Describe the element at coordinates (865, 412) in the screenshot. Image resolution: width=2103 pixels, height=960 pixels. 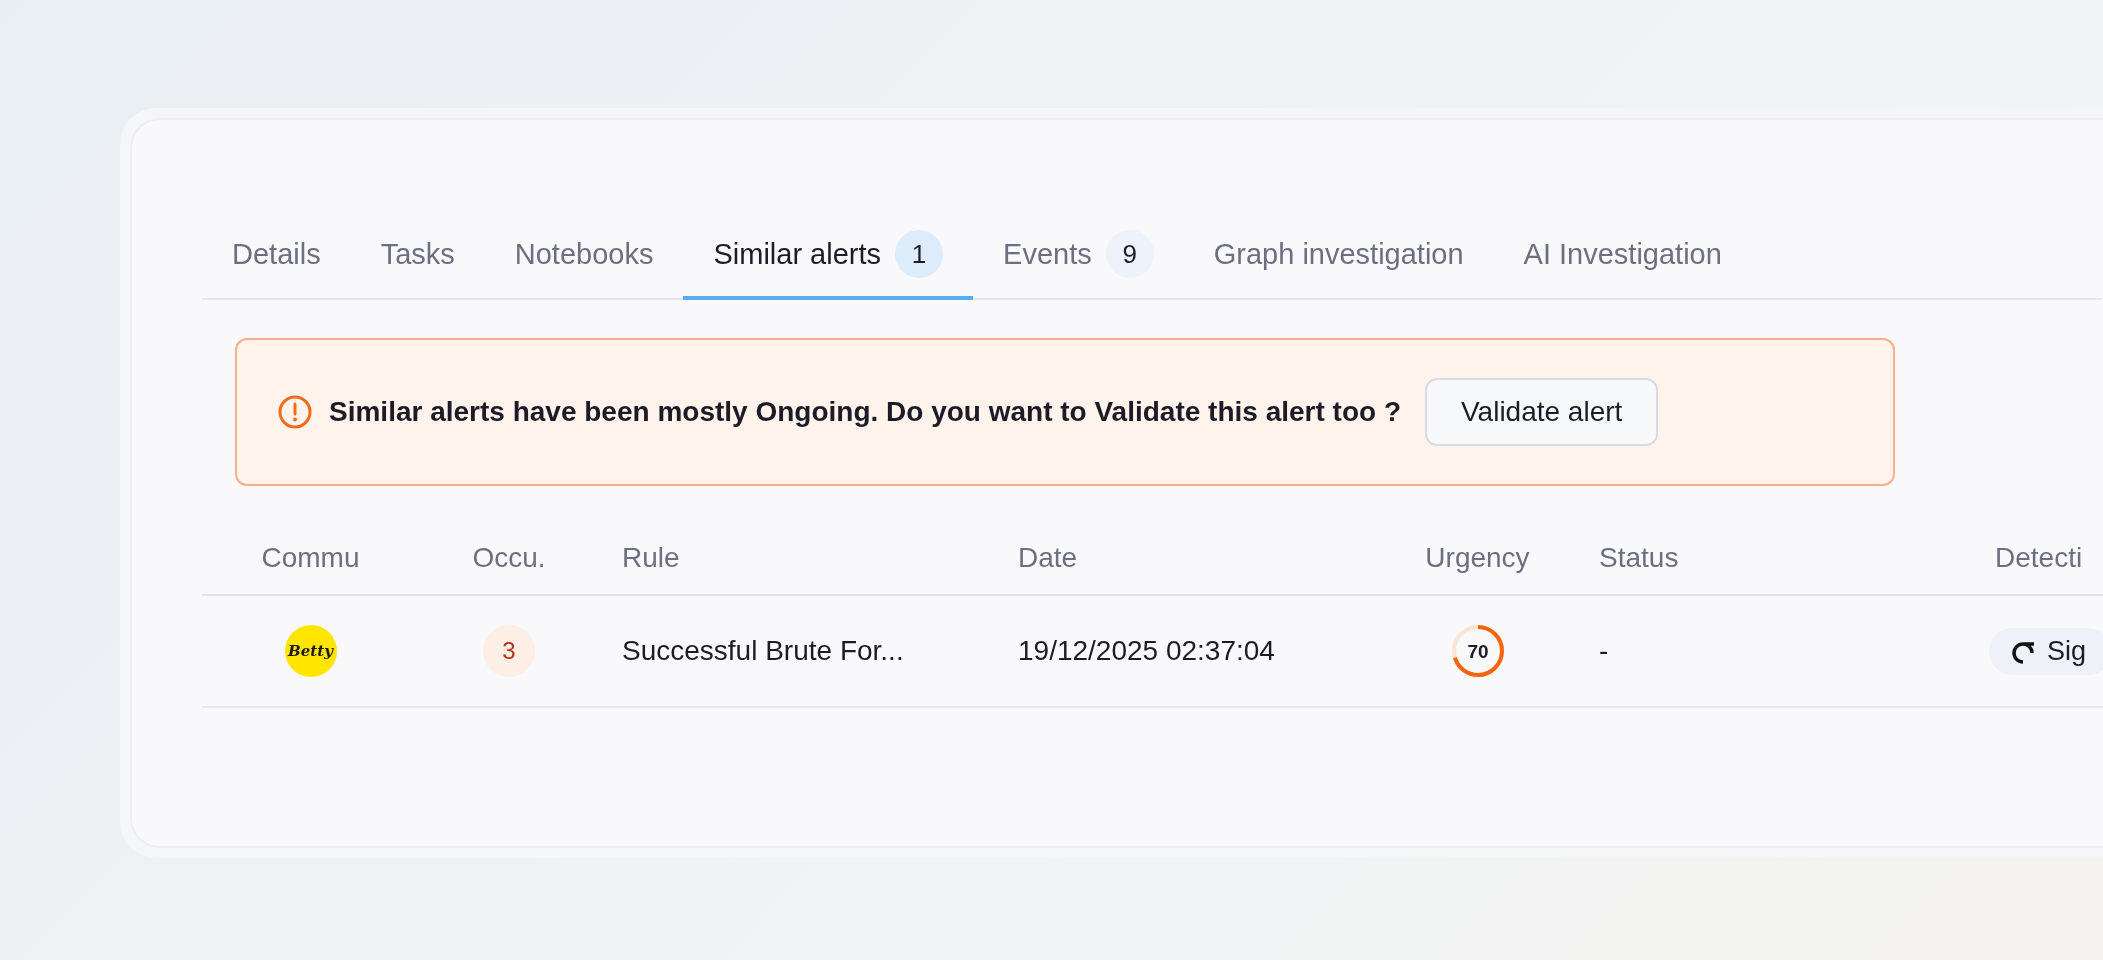
I see `banner-message: Similar alerts have been mostly Ongoing. Do you want to Validate this alert too ?` at that location.